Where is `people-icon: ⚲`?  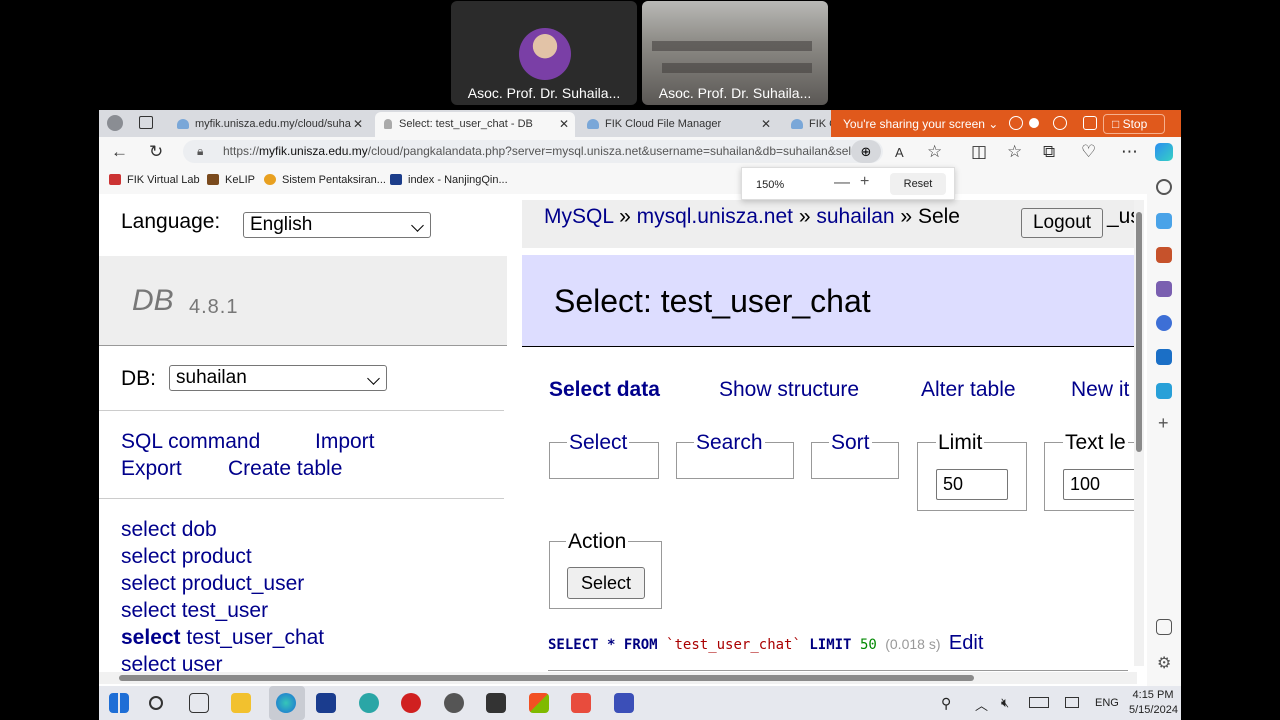 people-icon: ⚲ is located at coordinates (946, 703).